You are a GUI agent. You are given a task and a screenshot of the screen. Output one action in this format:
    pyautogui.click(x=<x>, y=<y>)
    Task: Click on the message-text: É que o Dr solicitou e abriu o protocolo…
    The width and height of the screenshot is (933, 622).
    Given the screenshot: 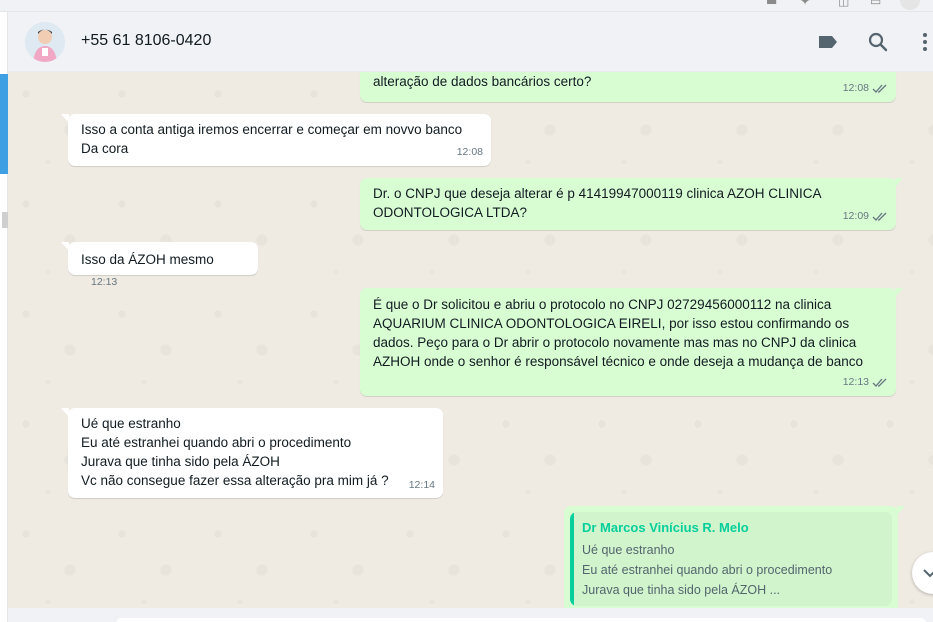 What is the action you would take?
    pyautogui.click(x=618, y=333)
    